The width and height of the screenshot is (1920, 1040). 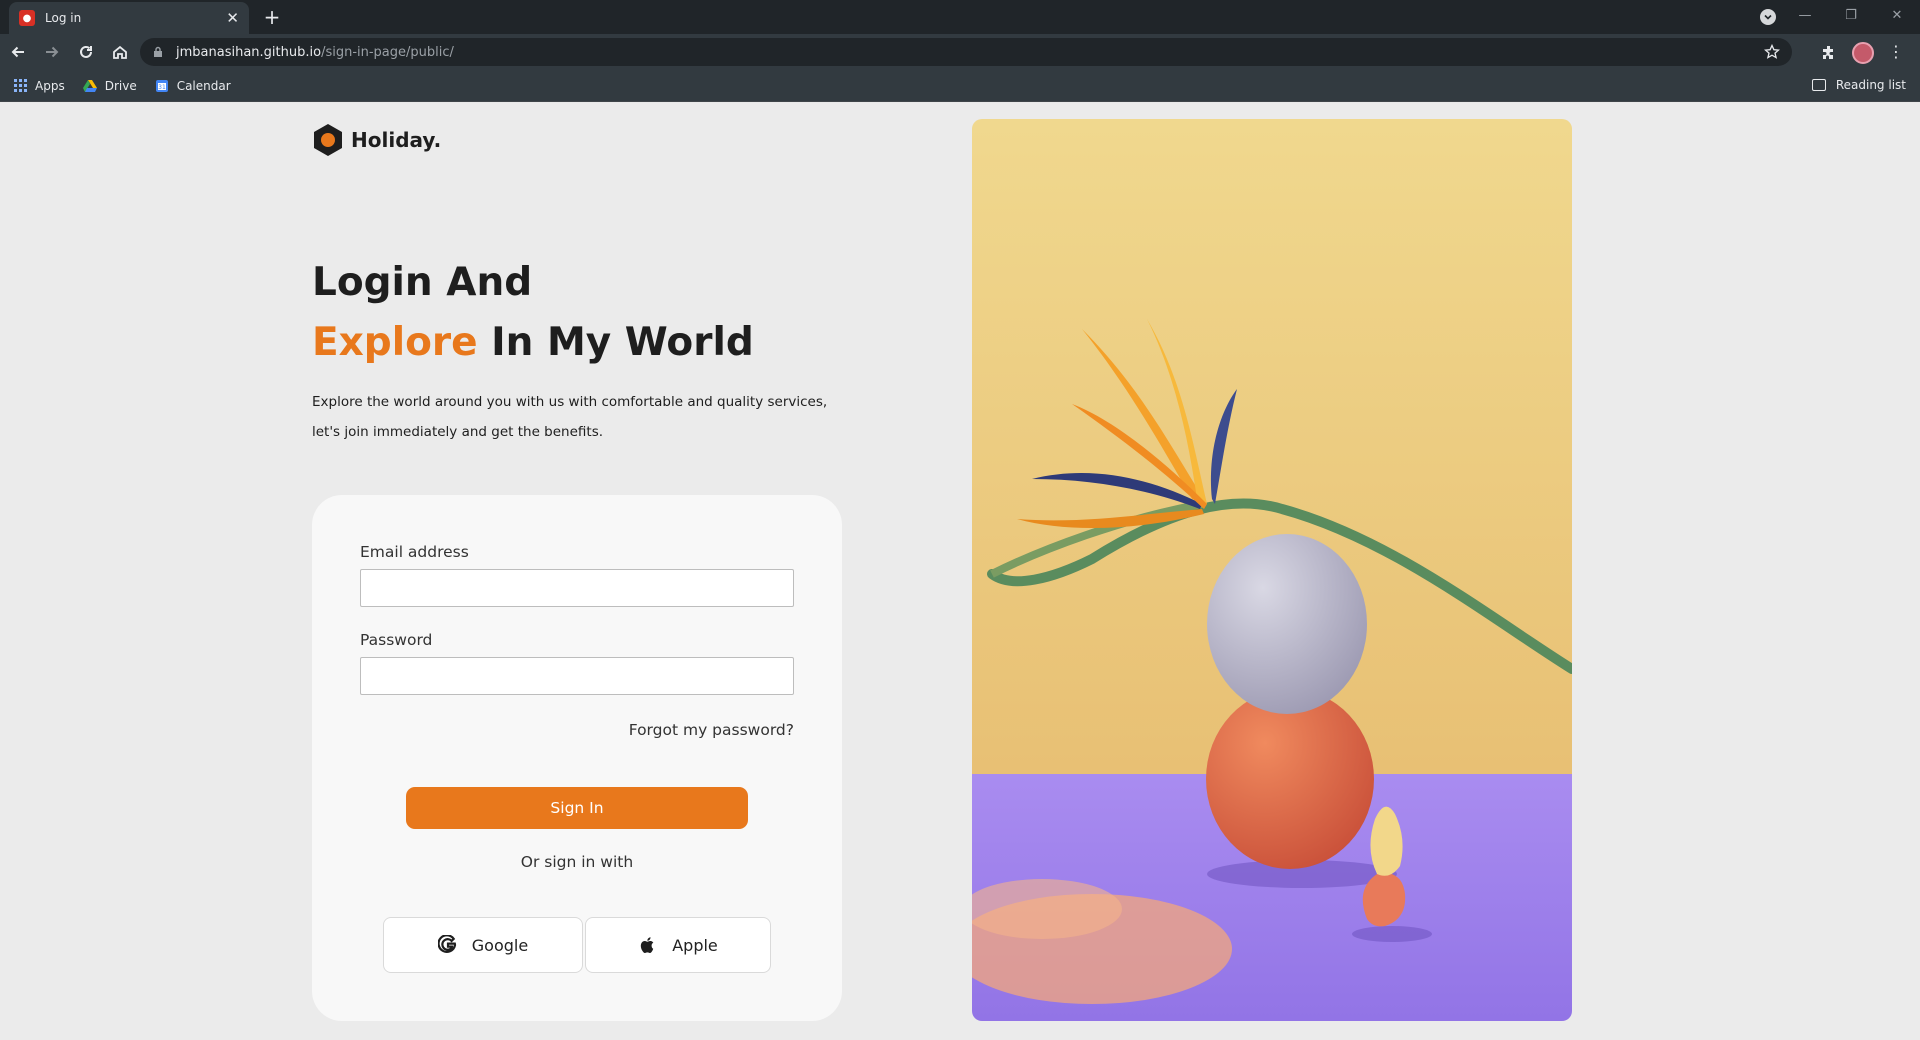 What do you see at coordinates (960, 17) in the screenshot?
I see `browser-tab-strip: ● Log in ✕ + — ❐ ✕` at bounding box center [960, 17].